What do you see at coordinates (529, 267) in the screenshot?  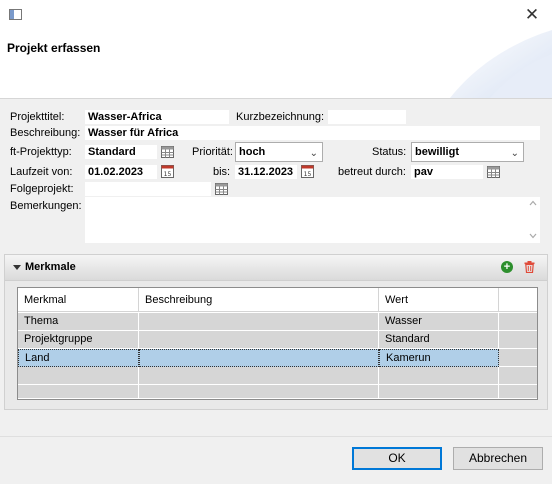 I see `delete-icon` at bounding box center [529, 267].